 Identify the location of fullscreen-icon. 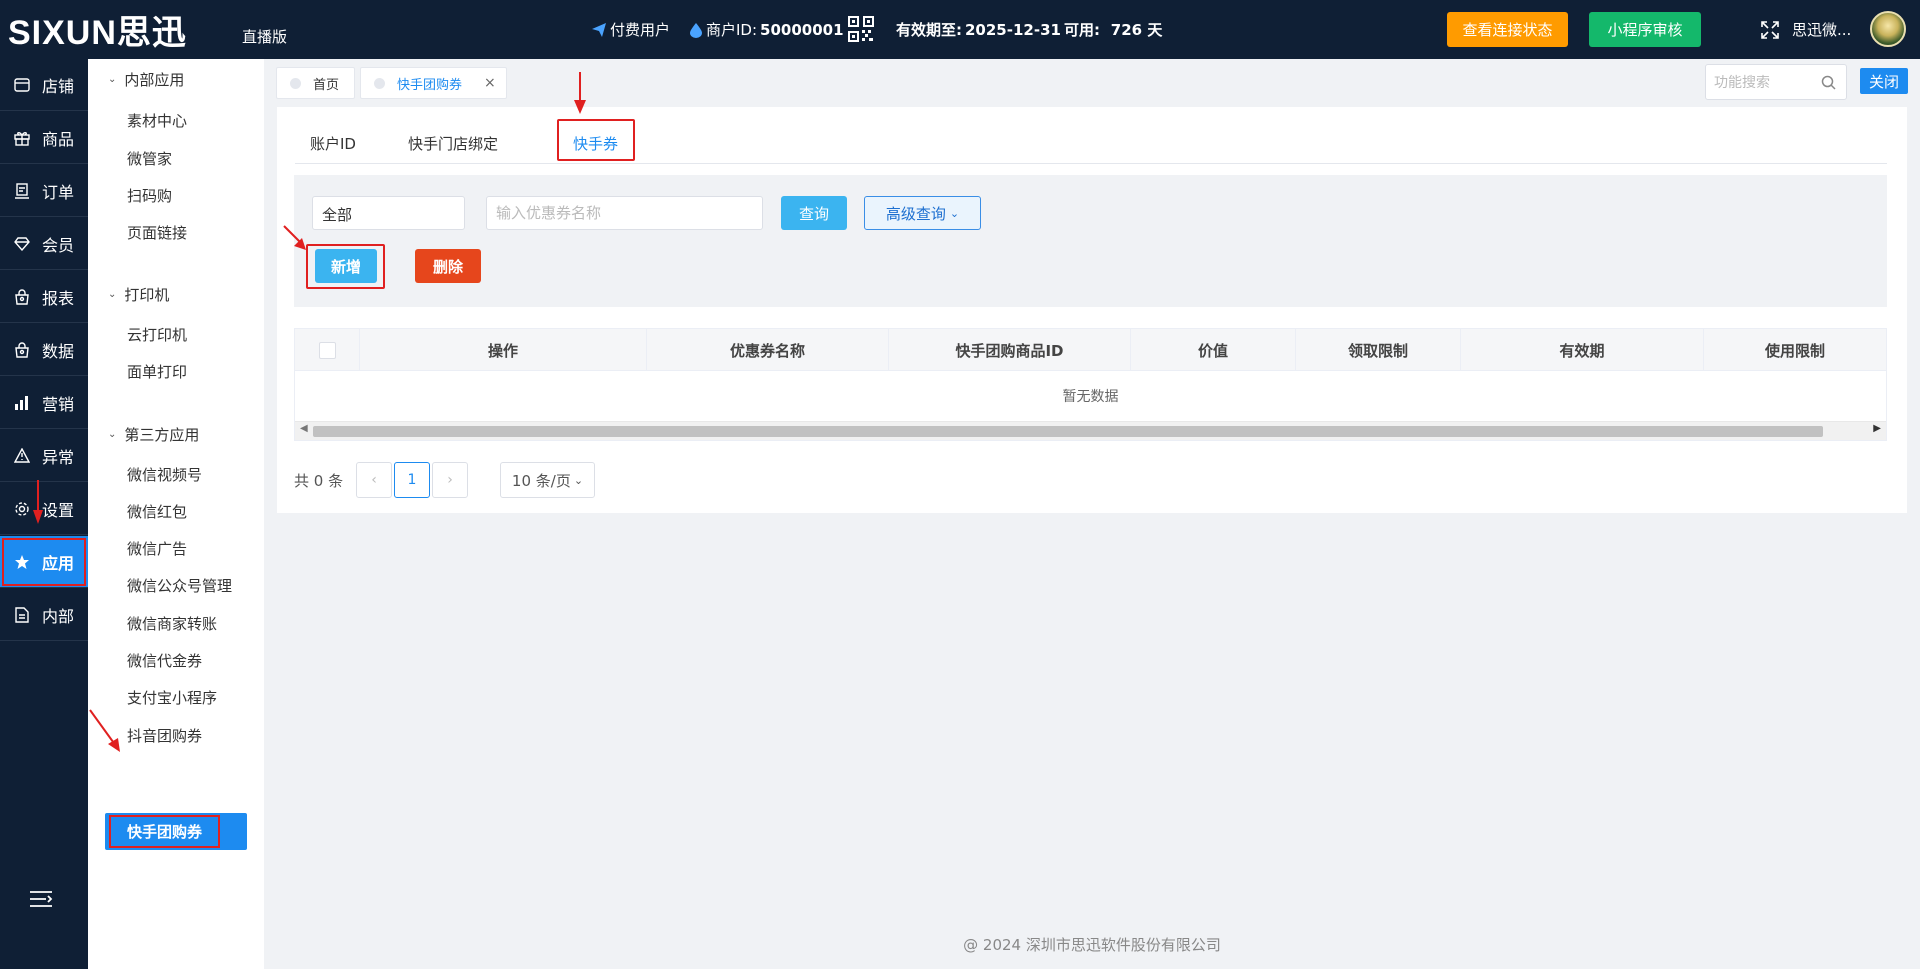
(1770, 30).